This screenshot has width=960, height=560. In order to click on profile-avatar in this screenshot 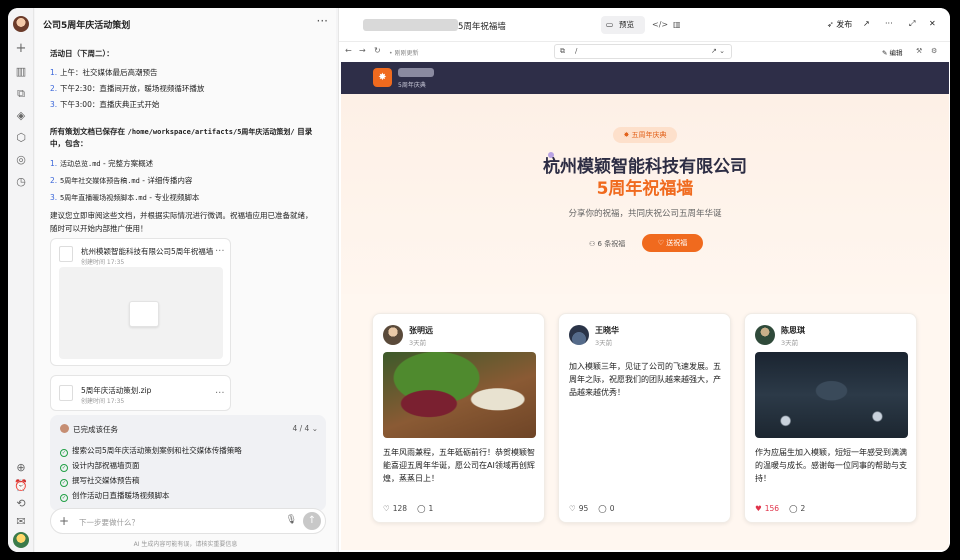, I will do `click(21, 540)`.